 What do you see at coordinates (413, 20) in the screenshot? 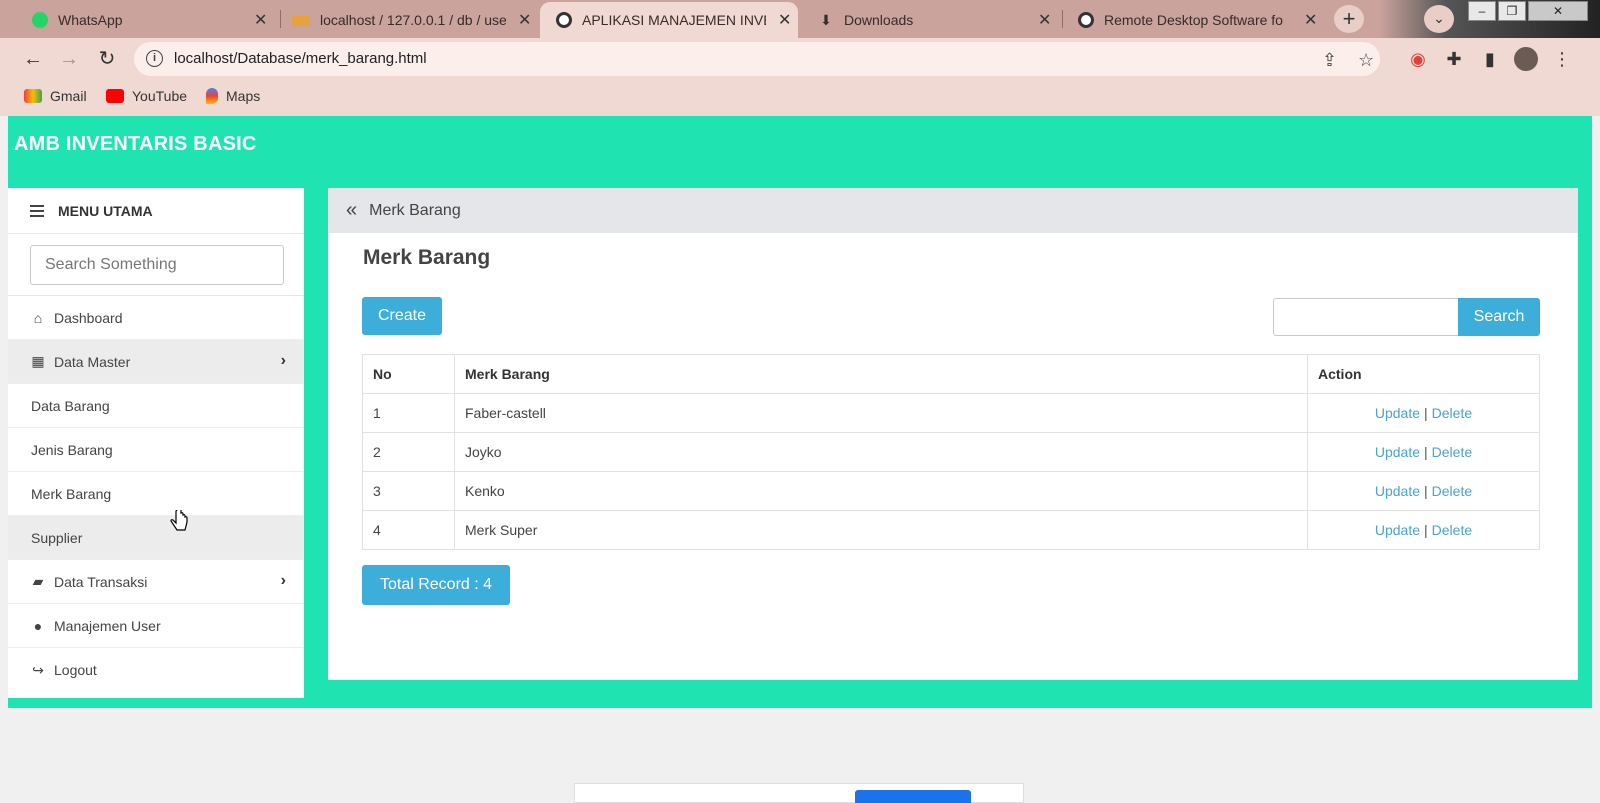
I see `tab-label: localhost / 127.0.0.1 / db / use` at bounding box center [413, 20].